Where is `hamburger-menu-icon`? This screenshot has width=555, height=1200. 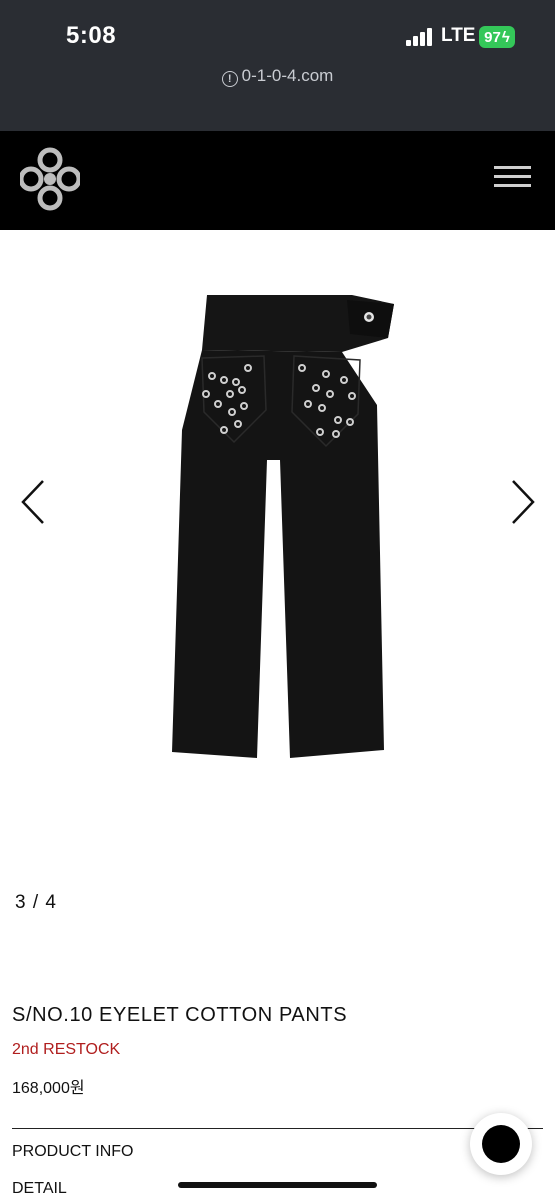 hamburger-menu-icon is located at coordinates (513, 177).